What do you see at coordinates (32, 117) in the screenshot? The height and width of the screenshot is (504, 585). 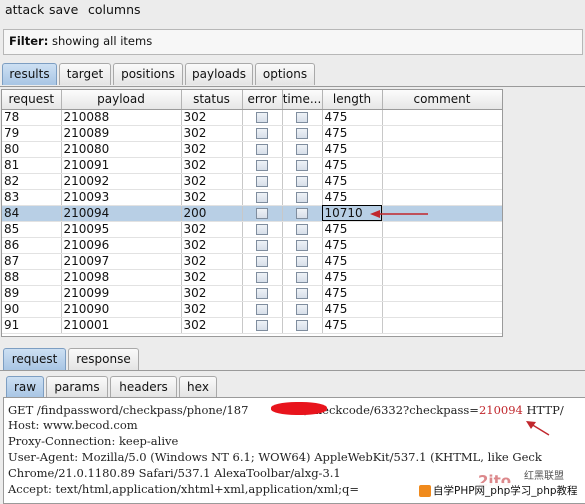 I see `cell-request: 78` at bounding box center [32, 117].